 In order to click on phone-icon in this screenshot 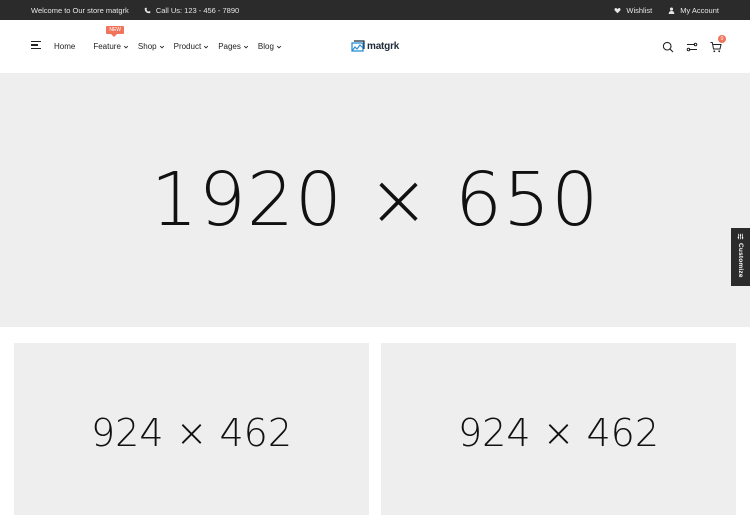, I will do `click(147, 10)`.